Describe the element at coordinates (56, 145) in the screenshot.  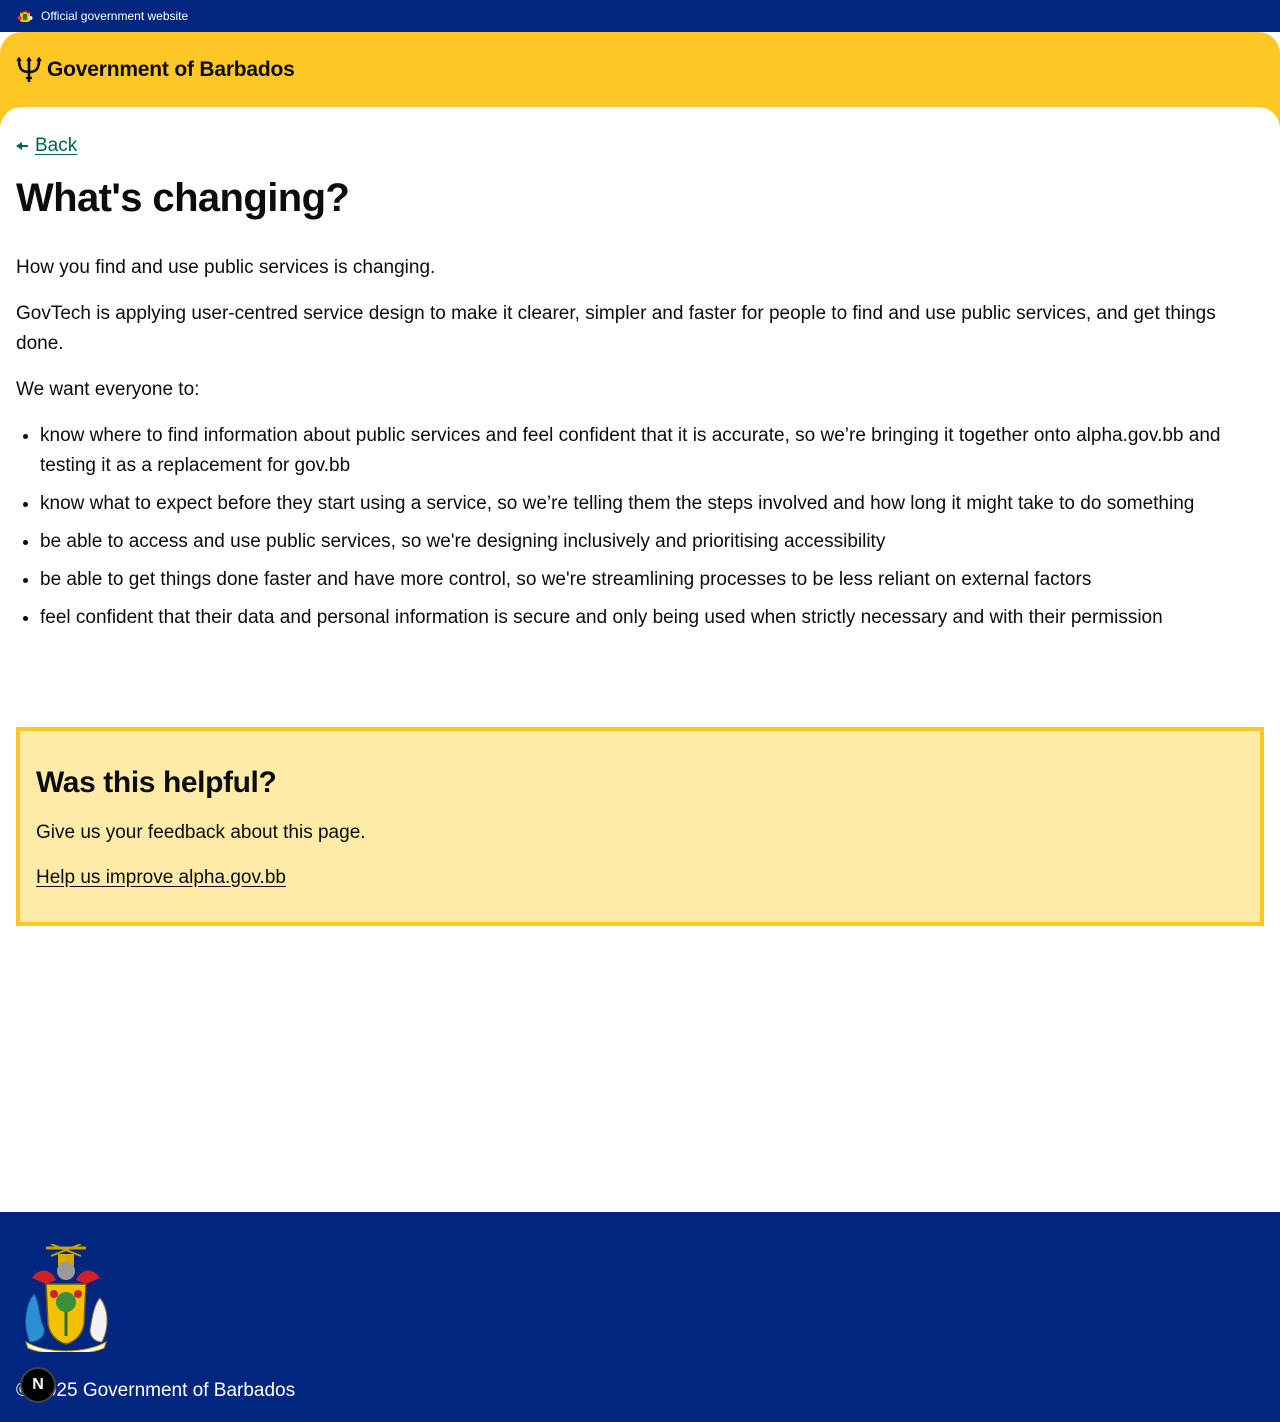
I see `back-link-label: Back` at that location.